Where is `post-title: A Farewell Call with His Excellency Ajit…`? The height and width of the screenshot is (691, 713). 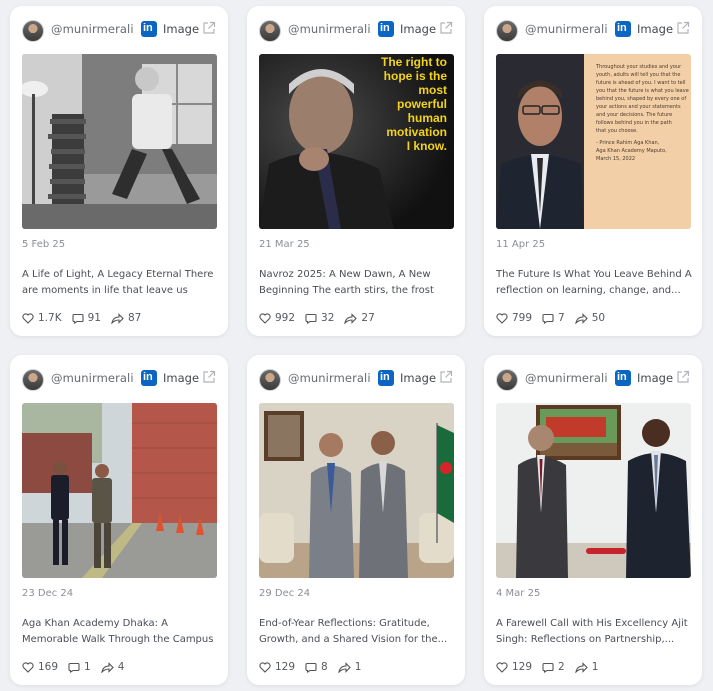 post-title: A Farewell Call with His Excellency Ajit… is located at coordinates (594, 631).